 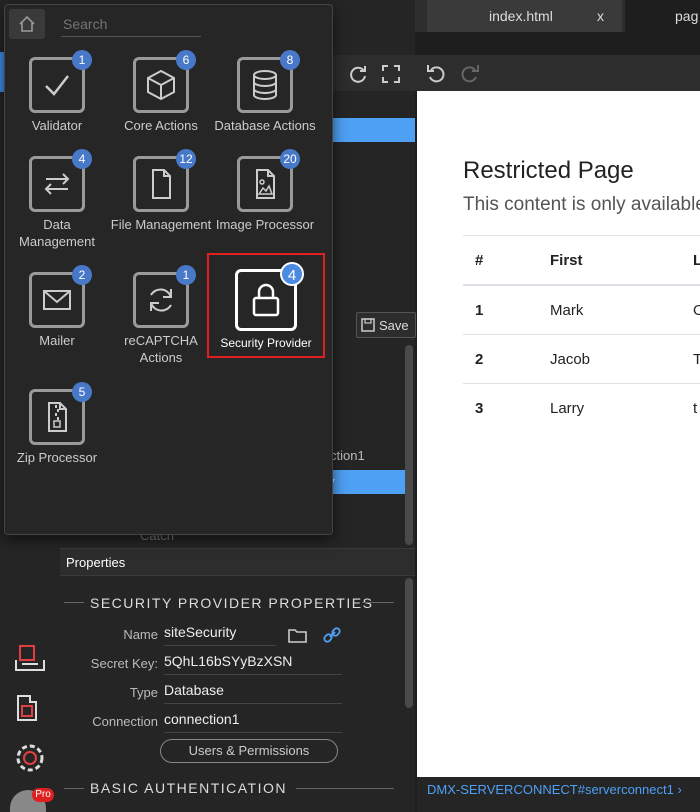 I want to click on cube-icon: 6, so click(x=164, y=81).